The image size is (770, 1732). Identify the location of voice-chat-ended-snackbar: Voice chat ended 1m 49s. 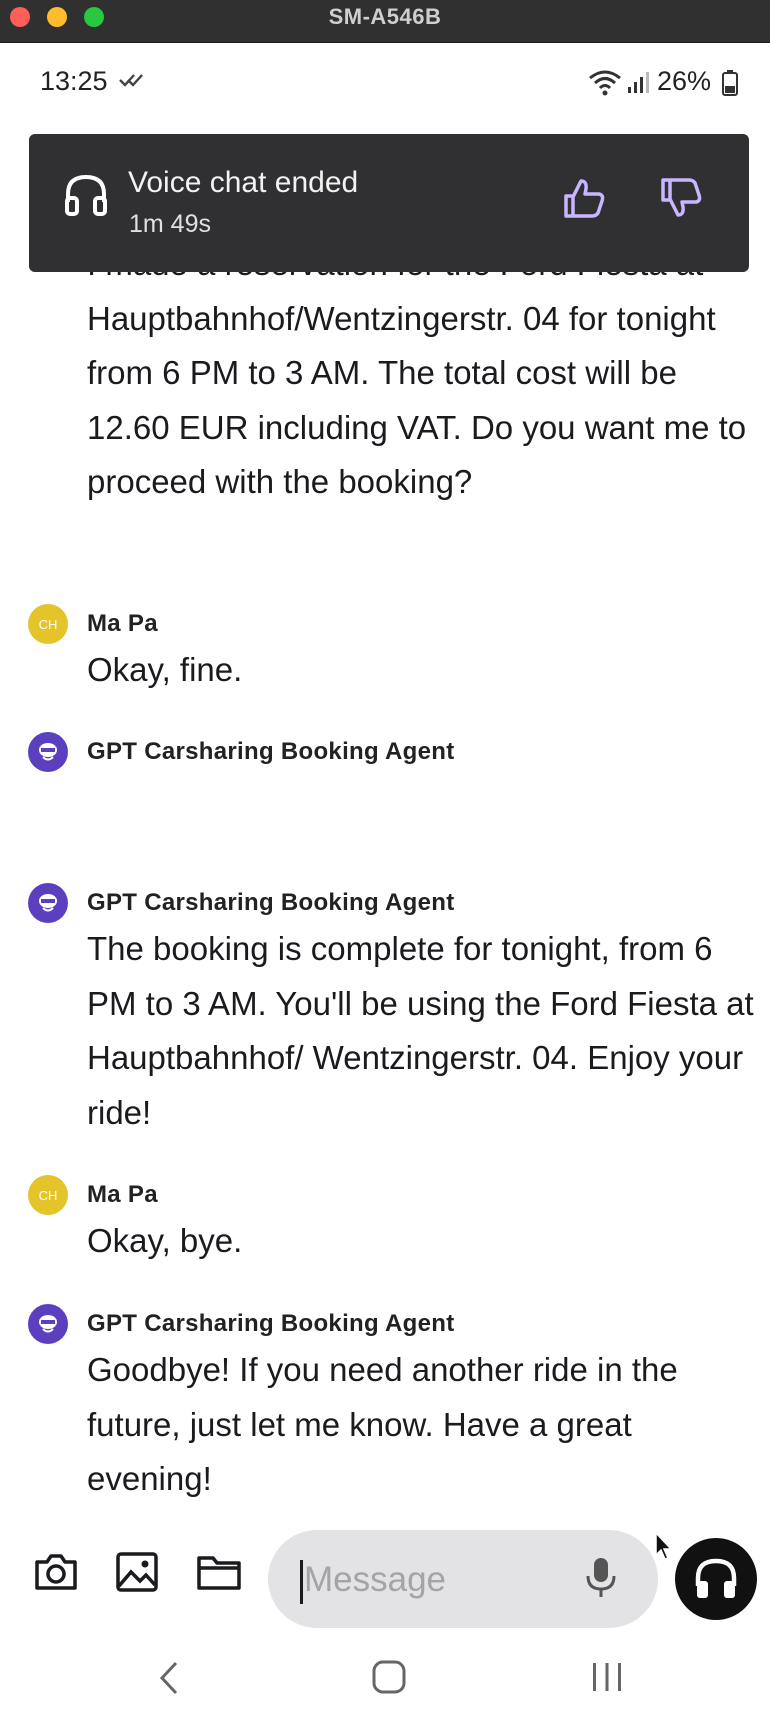
(389, 203).